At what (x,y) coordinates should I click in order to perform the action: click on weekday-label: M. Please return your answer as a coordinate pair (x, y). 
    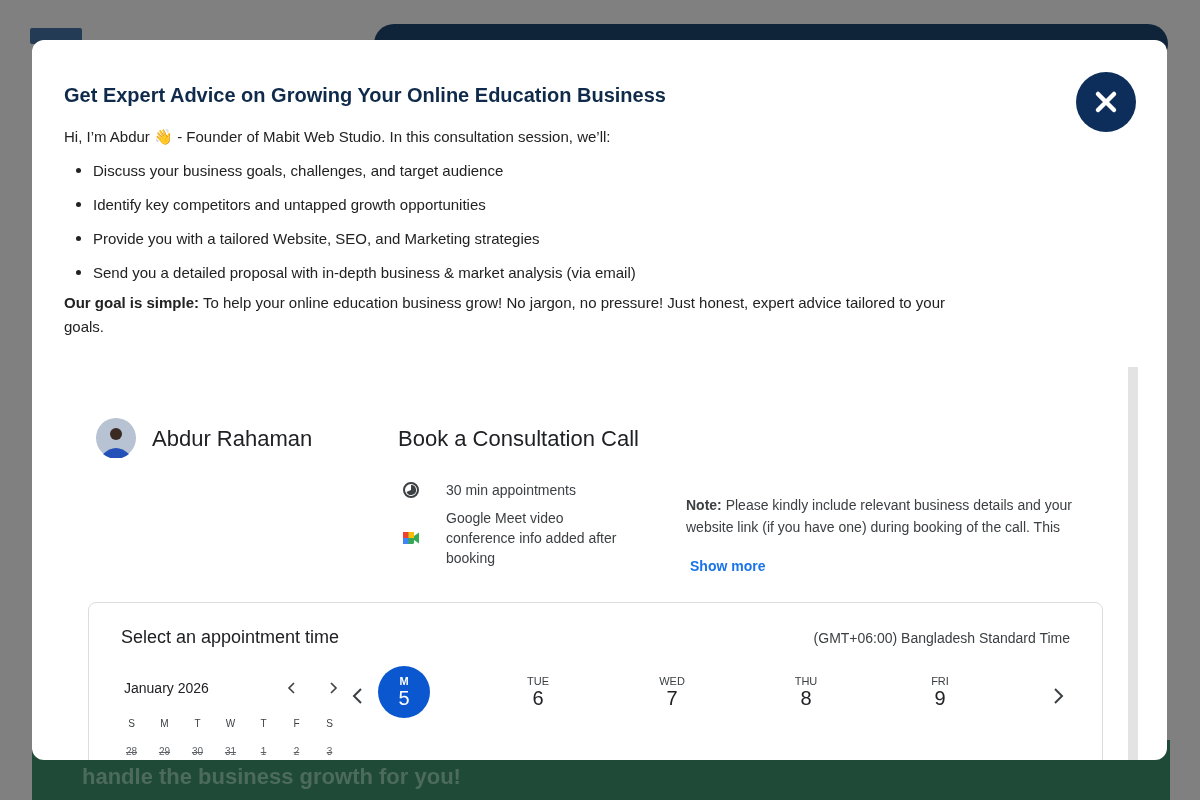
    Looking at the image, I should click on (164, 724).